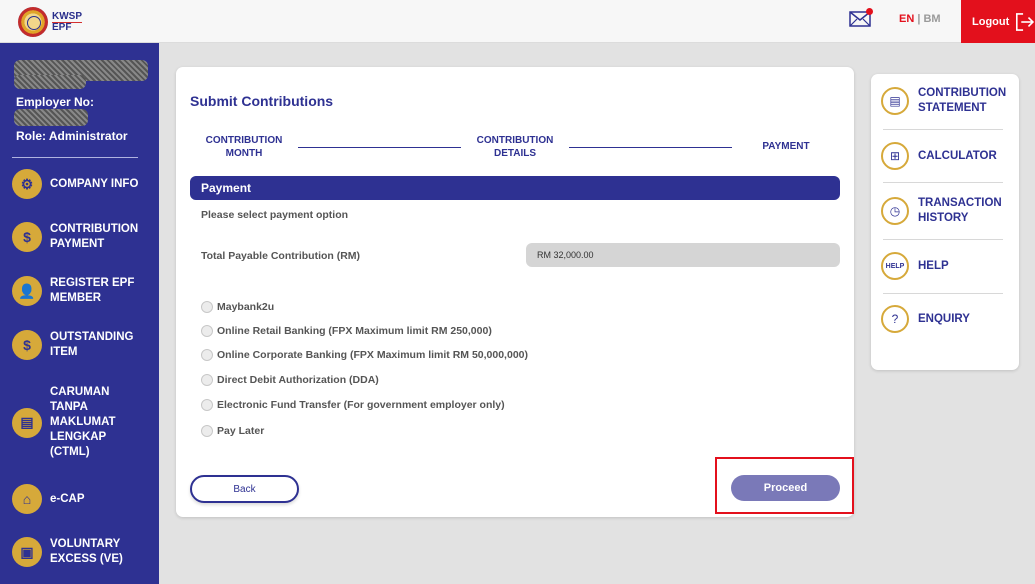 This screenshot has width=1035, height=584. What do you see at coordinates (915, 266) in the screenshot?
I see `quick-link-help: HELP HELP` at bounding box center [915, 266].